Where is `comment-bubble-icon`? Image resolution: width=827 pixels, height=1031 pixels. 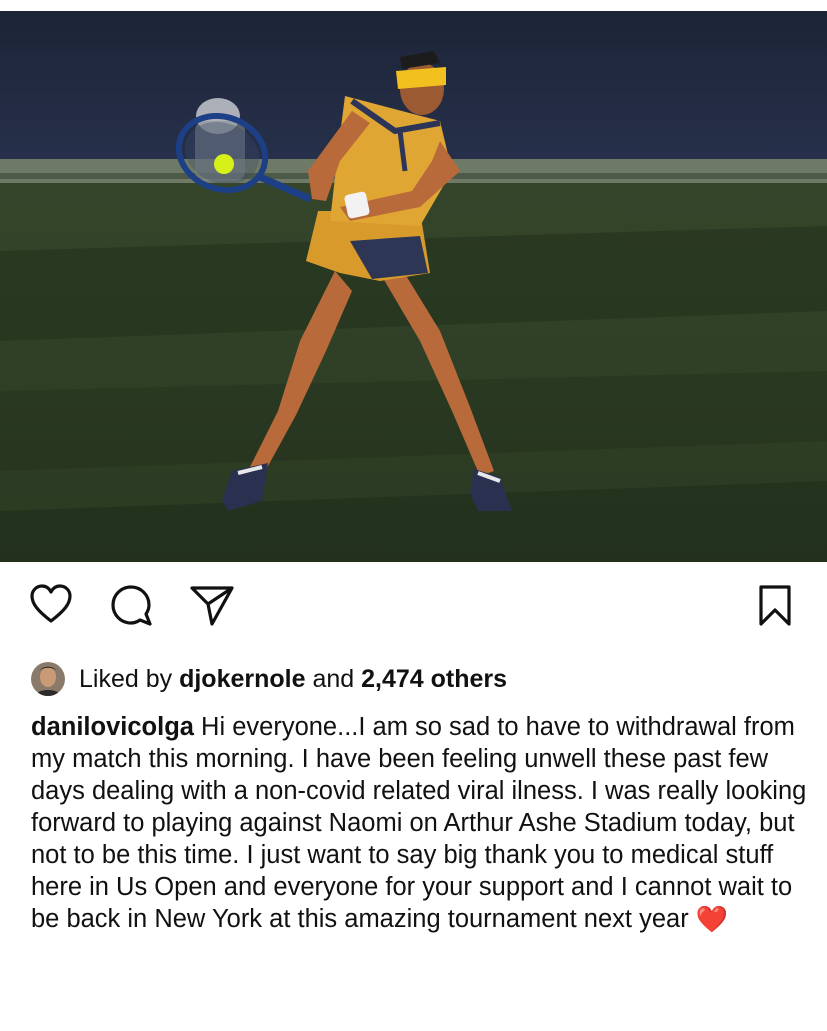
comment-bubble-icon is located at coordinates (131, 605).